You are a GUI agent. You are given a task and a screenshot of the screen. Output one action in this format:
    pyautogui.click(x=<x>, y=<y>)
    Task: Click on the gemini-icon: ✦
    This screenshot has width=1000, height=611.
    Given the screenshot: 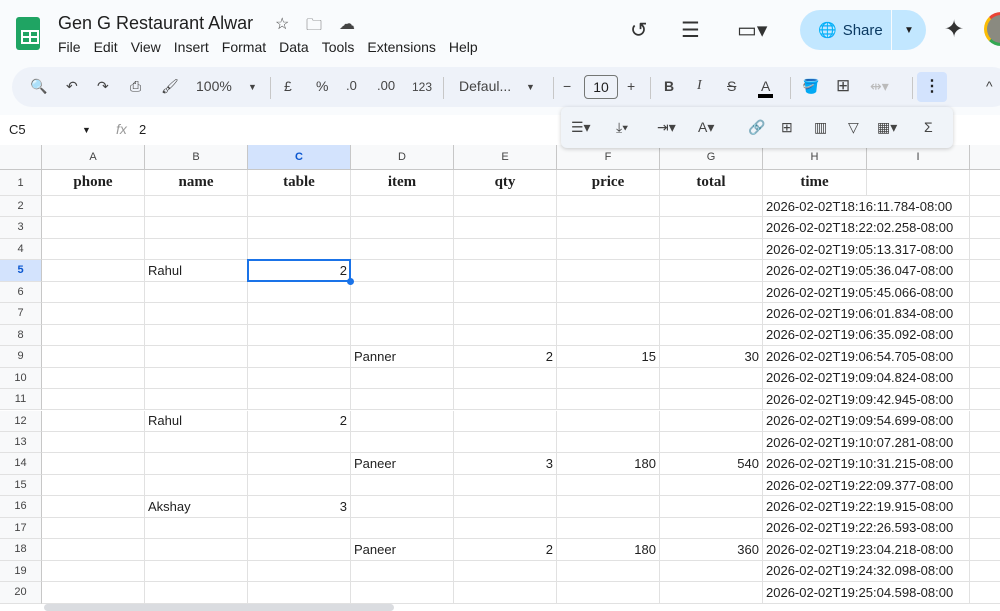 What is the action you would take?
    pyautogui.click(x=954, y=29)
    